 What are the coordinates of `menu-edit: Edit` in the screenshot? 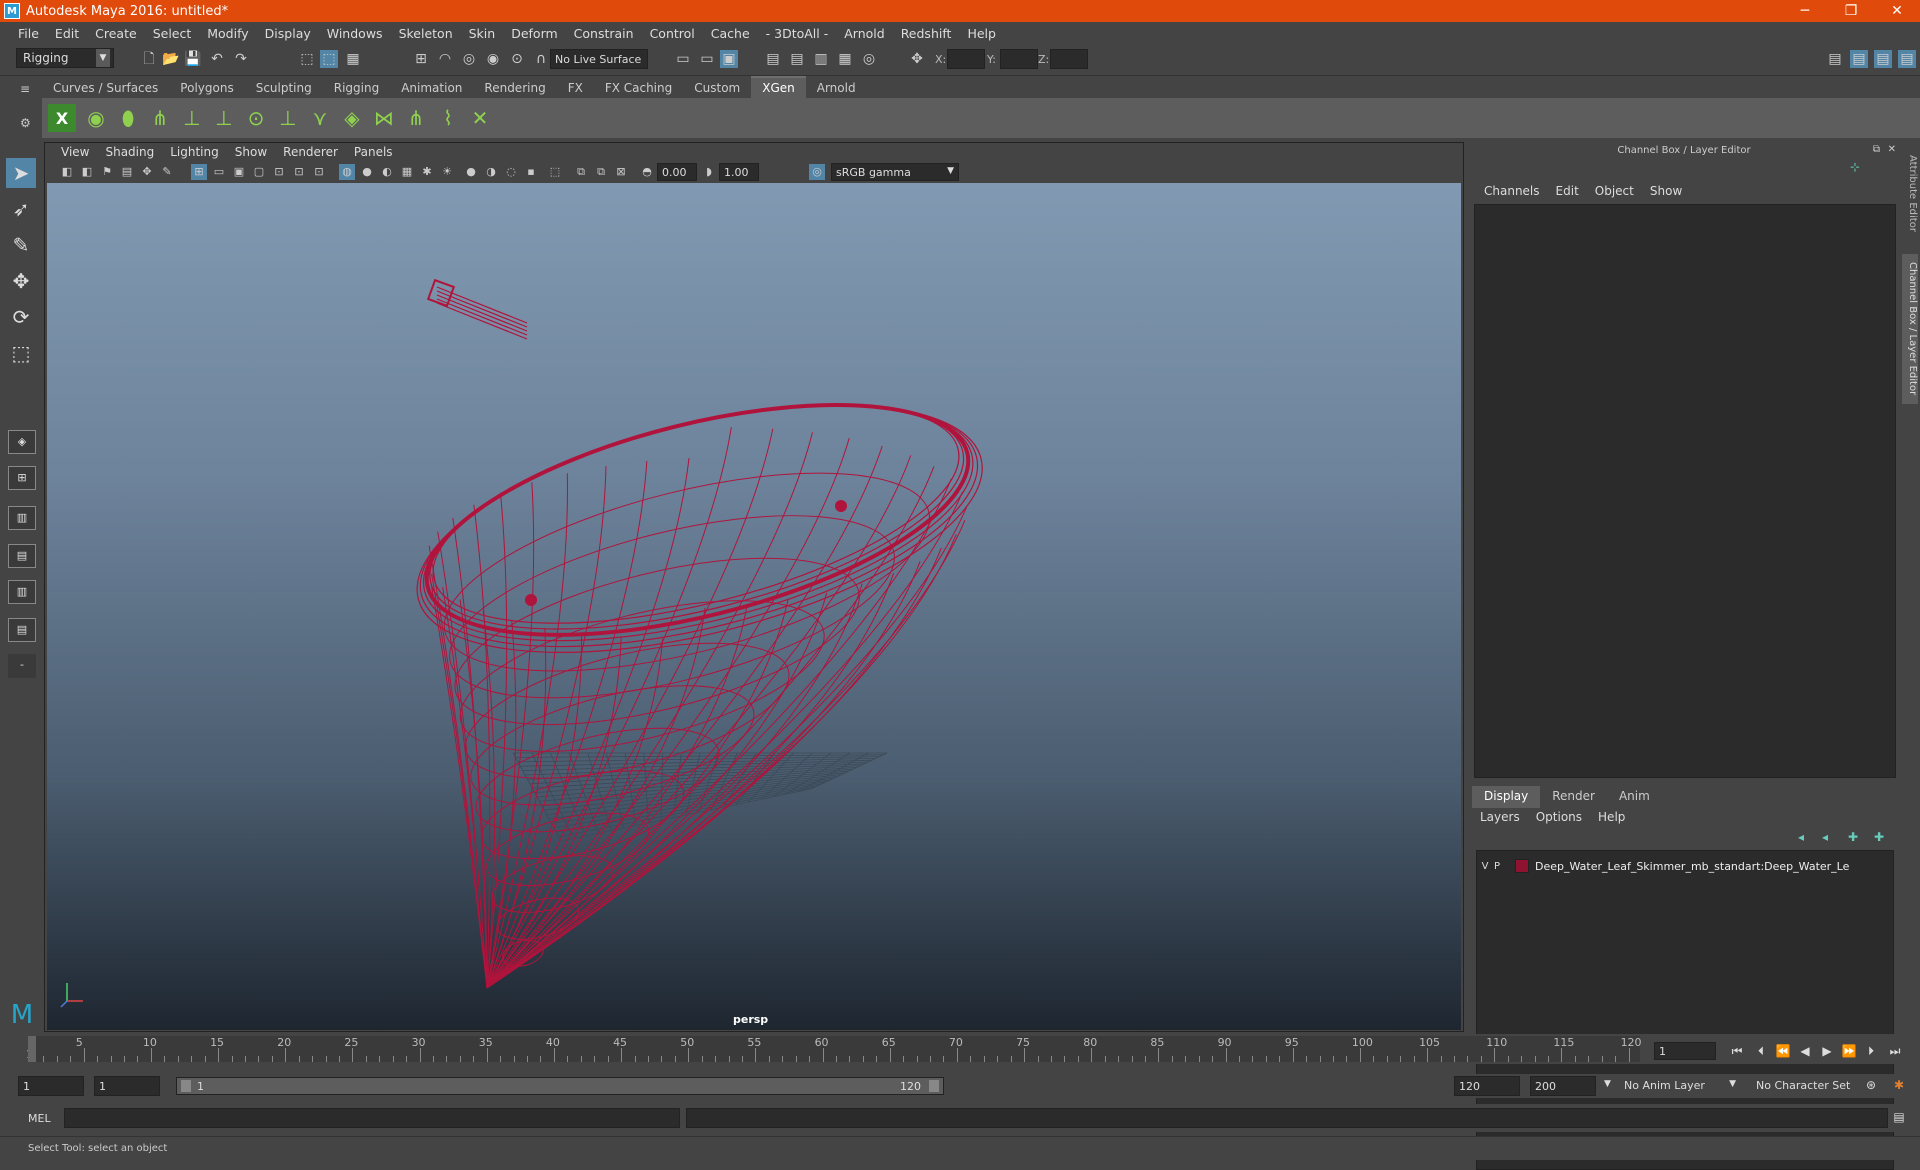 It's located at (67, 33).